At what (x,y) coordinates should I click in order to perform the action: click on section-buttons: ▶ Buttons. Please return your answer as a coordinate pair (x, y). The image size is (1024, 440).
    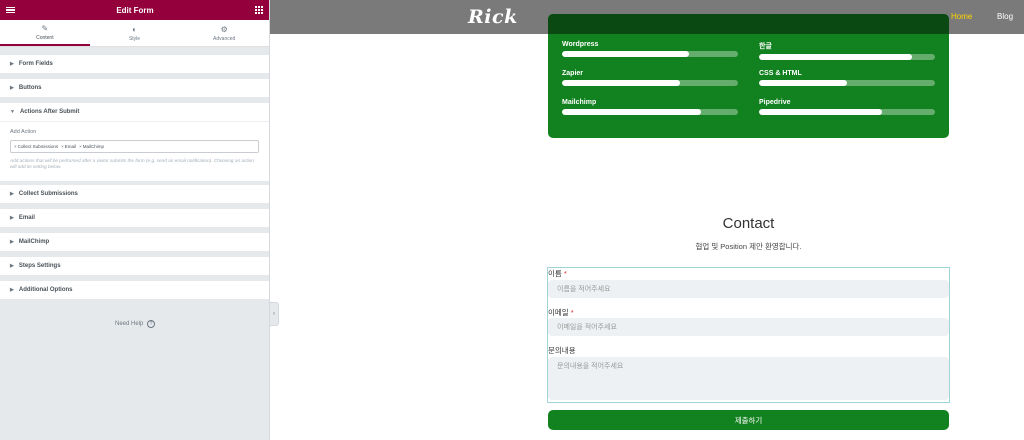
    Looking at the image, I should click on (134, 88).